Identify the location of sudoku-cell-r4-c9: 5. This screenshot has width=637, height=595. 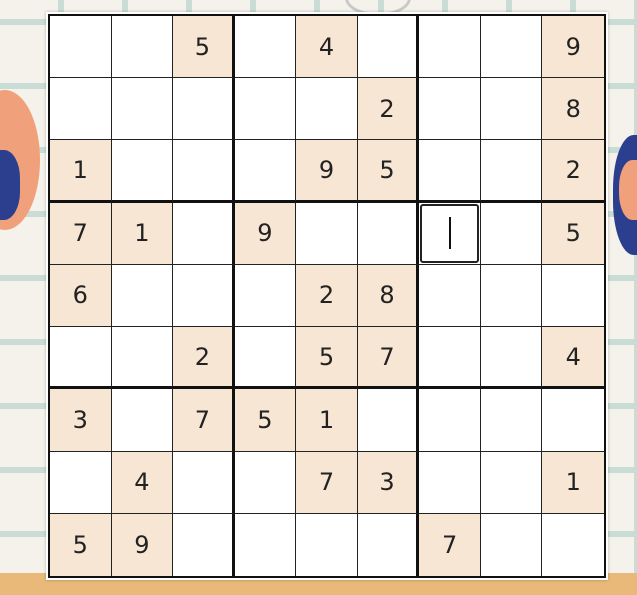
(573, 233).